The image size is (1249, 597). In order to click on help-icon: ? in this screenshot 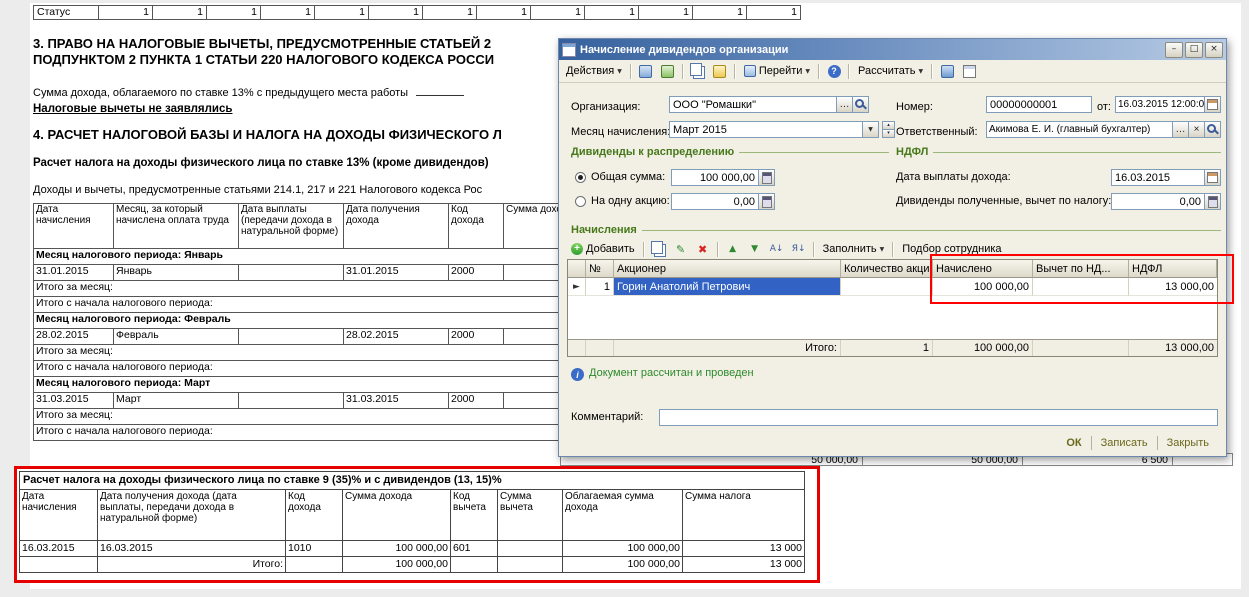, I will do `click(834, 71)`.